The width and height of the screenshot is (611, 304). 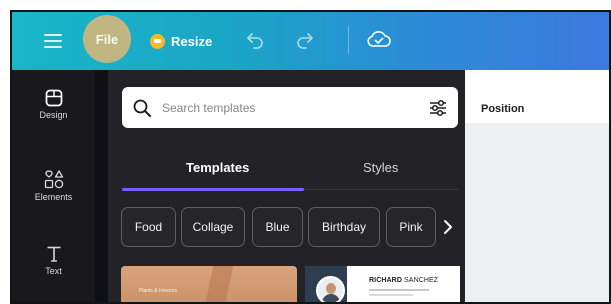 I want to click on sidebar-item-label: Elements, so click(x=53, y=197).